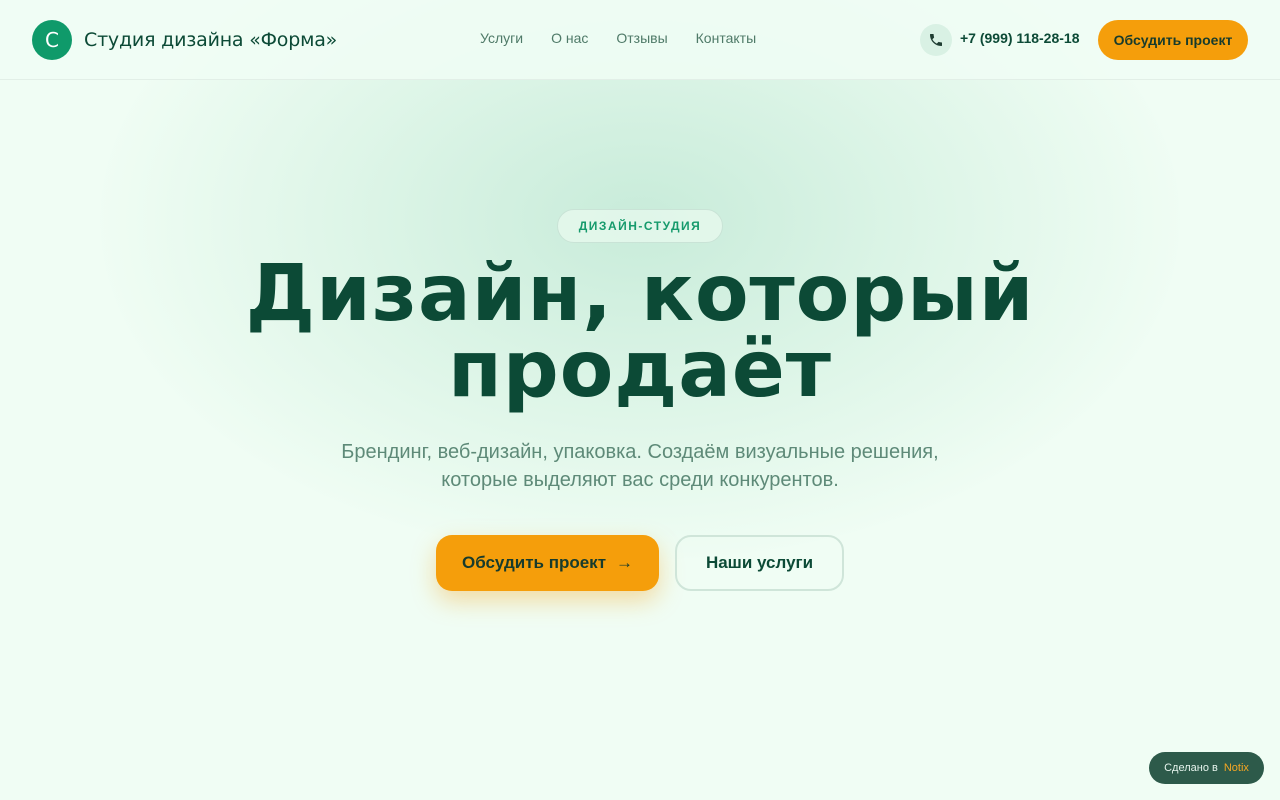 The image size is (1280, 800). I want to click on discuss-project-button: Обсудить проект →, so click(547, 563).